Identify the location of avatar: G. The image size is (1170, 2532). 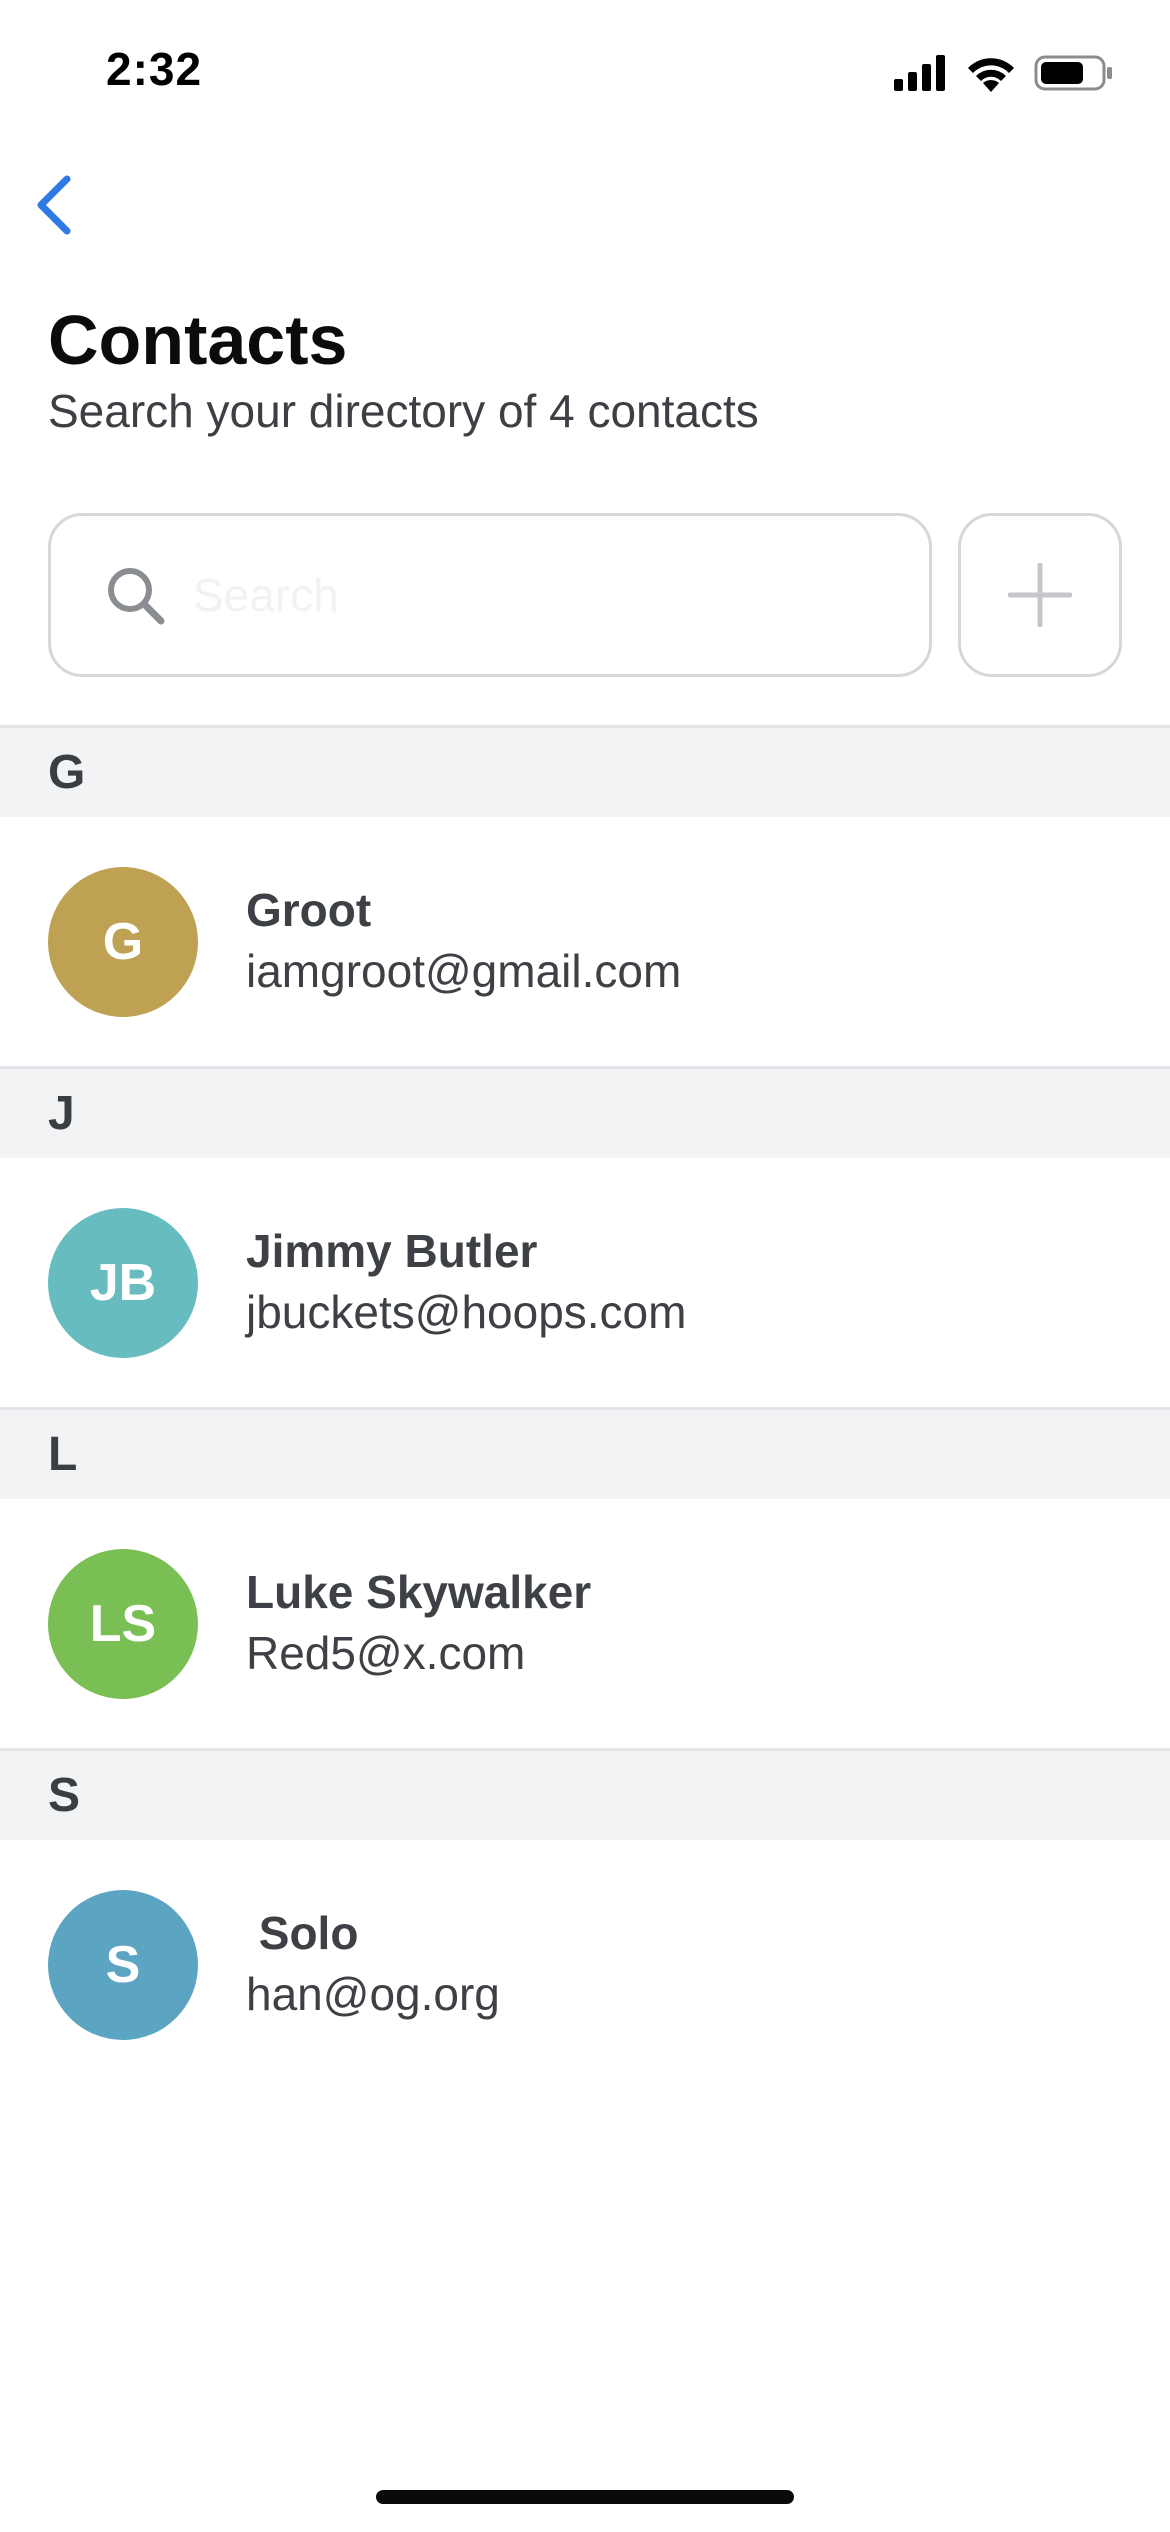
(123, 941).